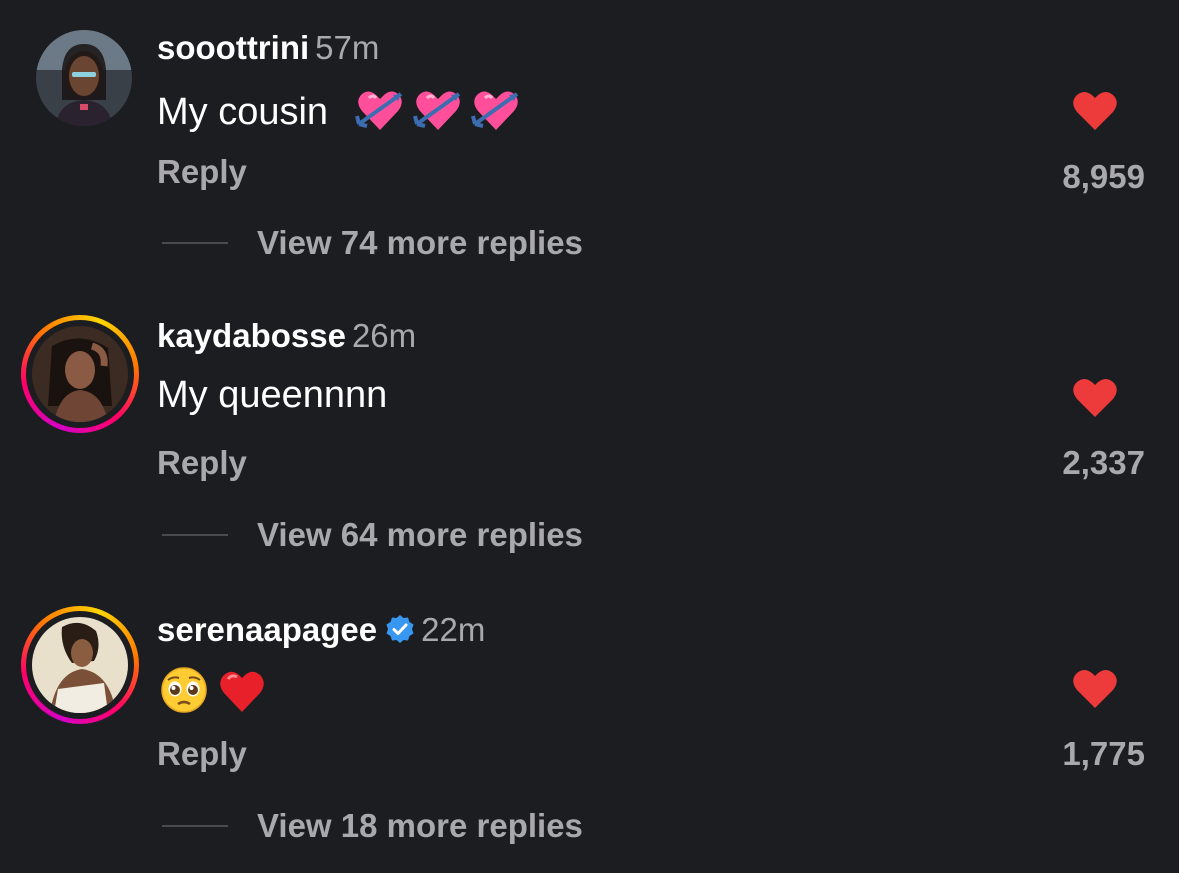  I want to click on timestamp: 22m, so click(453, 629).